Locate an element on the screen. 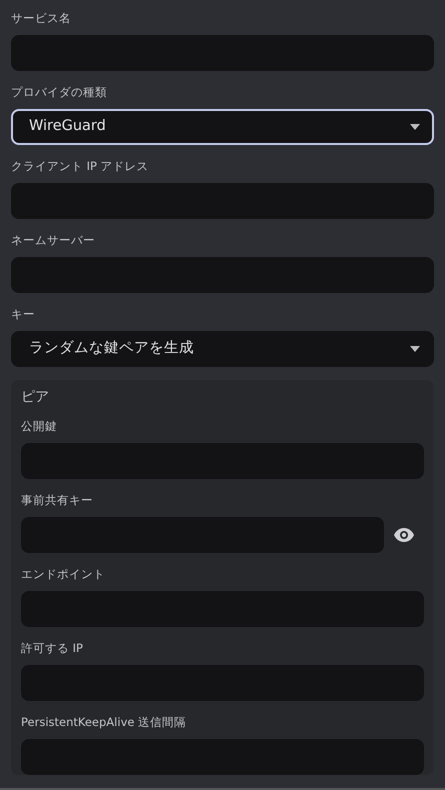 This screenshot has height=790, width=445. section-title: ピア is located at coordinates (35, 397).